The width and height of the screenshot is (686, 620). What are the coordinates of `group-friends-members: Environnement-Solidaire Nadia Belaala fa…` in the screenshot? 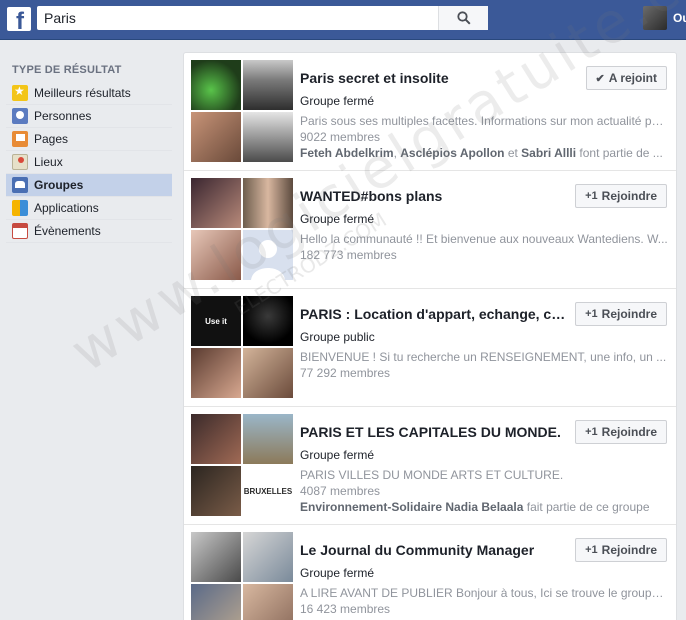 It's located at (475, 507).